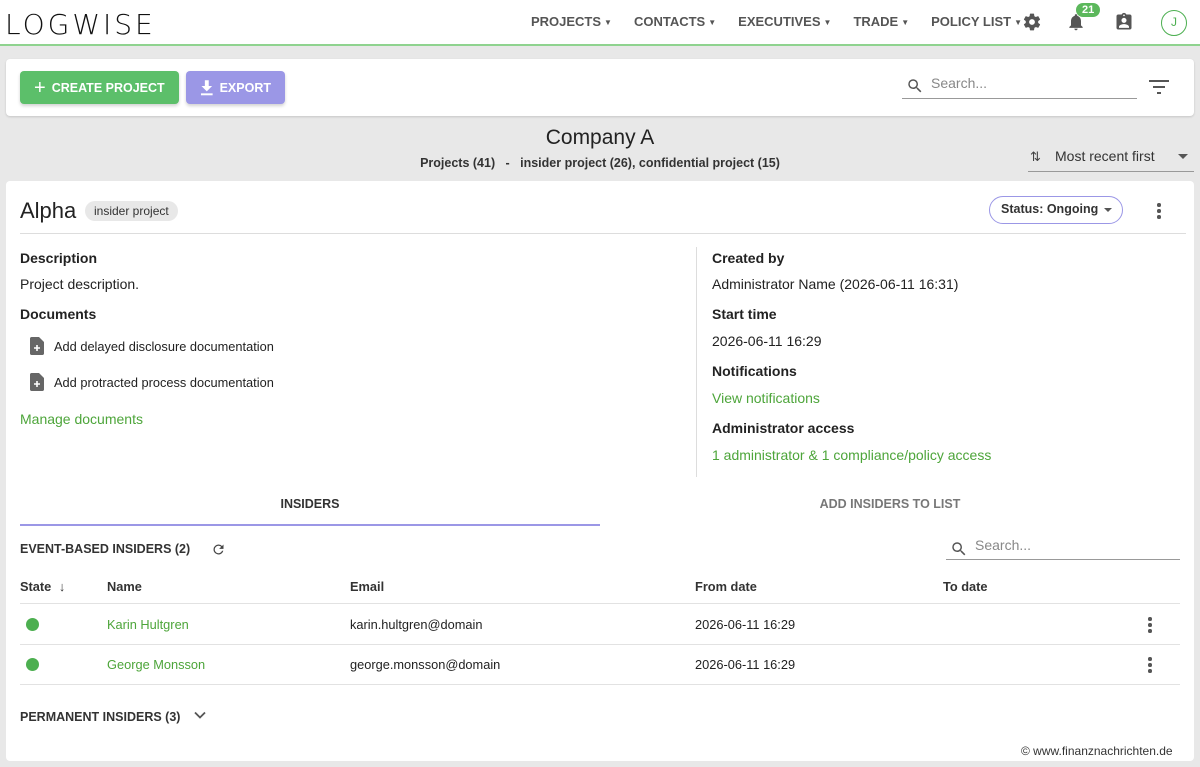  I want to click on menu-trade: TRADE ▼, so click(881, 21).